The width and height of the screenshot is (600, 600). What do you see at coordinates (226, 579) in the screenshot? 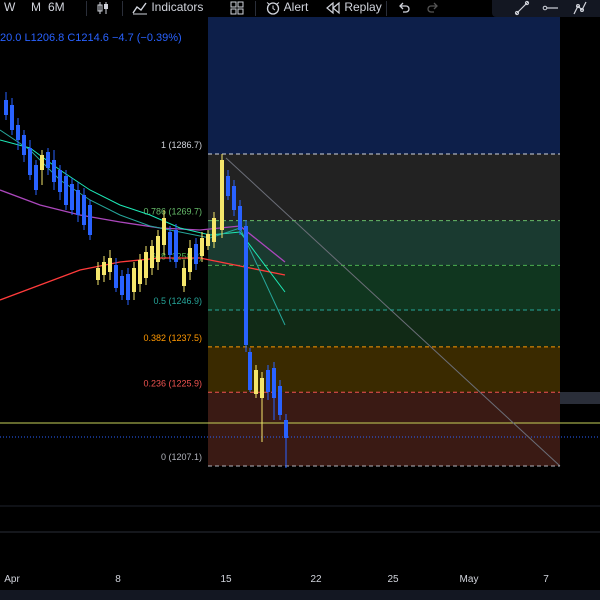
I see `x-axis-label: 15` at bounding box center [226, 579].